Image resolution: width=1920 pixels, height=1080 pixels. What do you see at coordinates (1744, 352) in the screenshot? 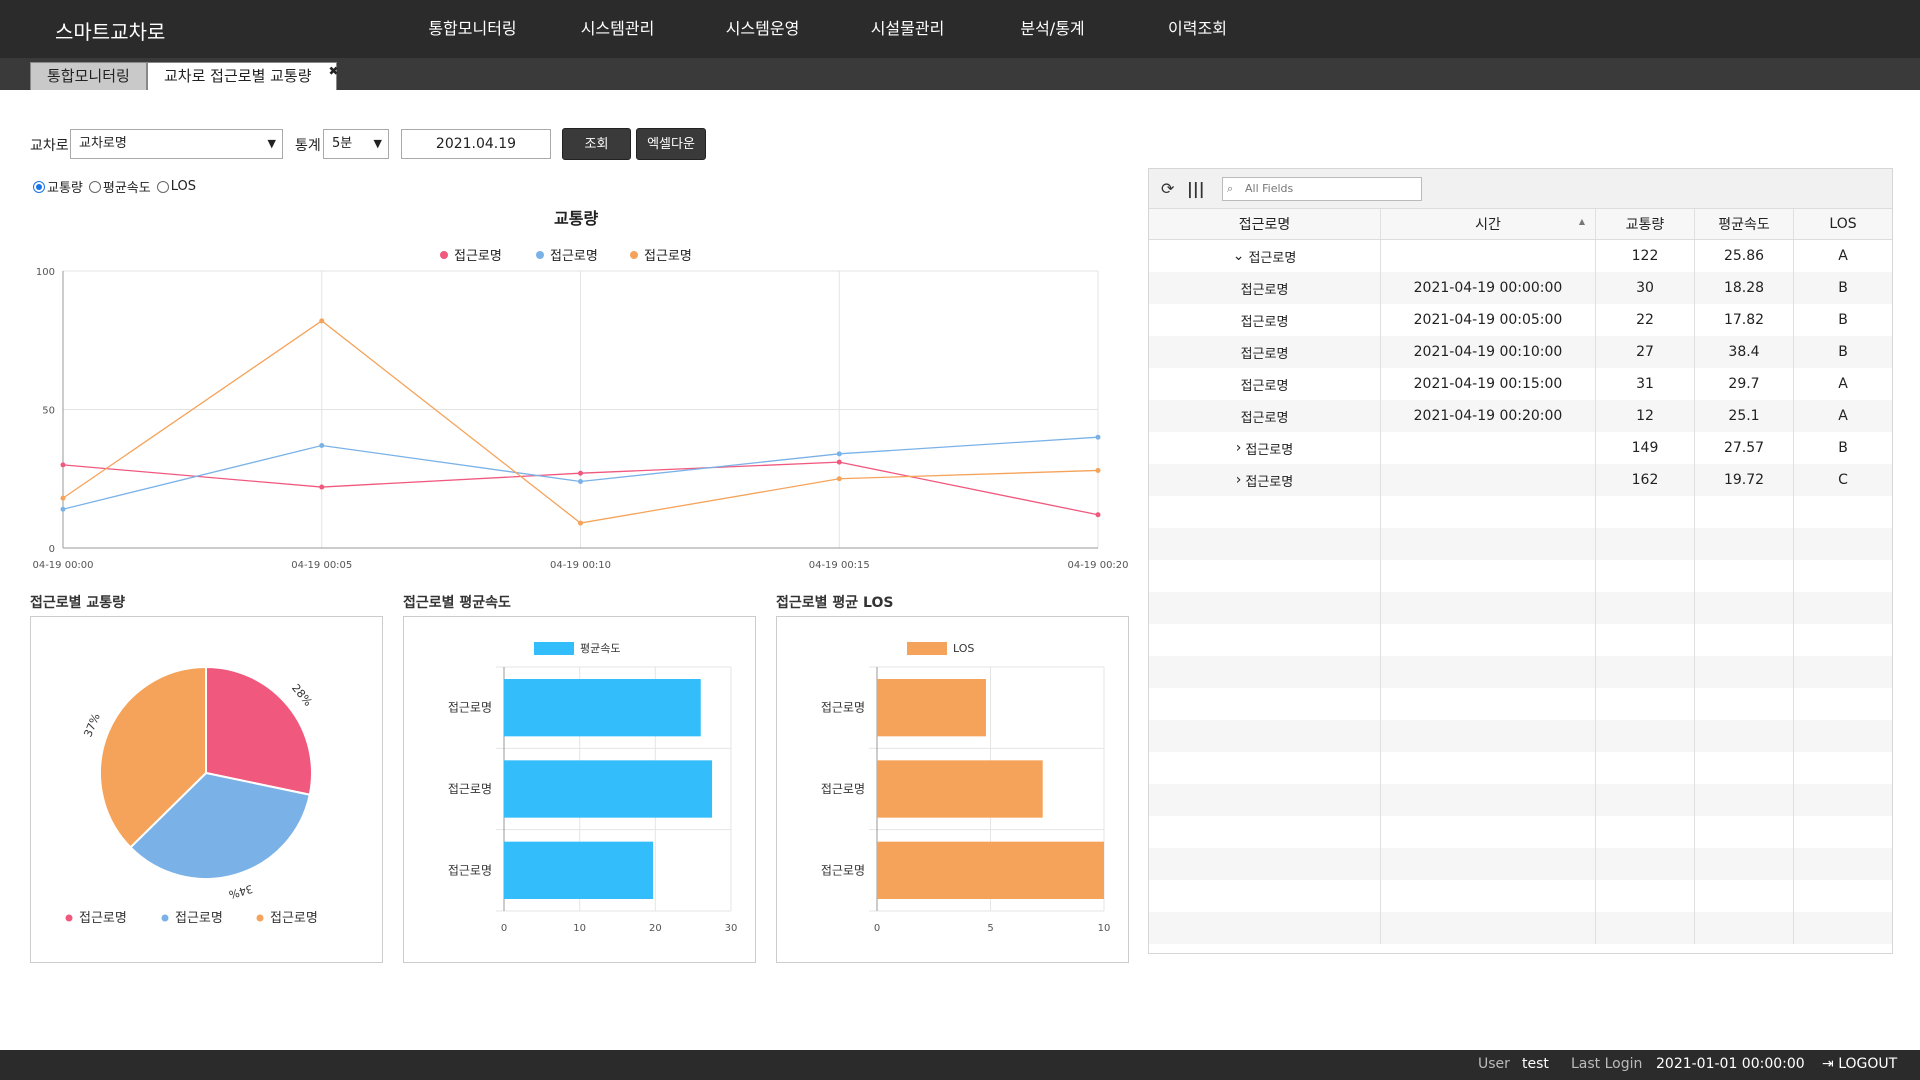
I see `table-cell: 38.4` at bounding box center [1744, 352].